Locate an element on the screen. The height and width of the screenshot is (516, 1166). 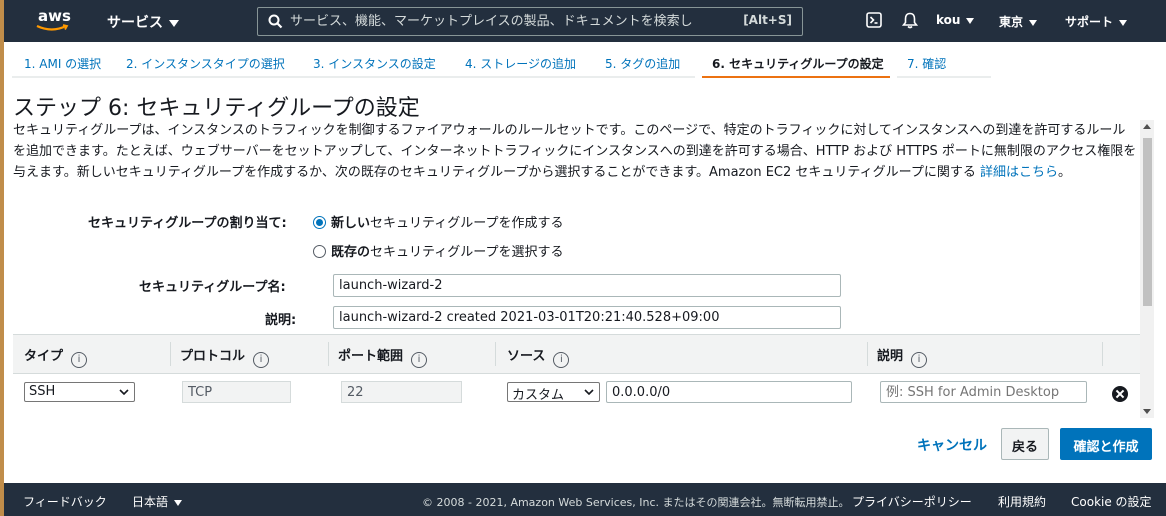
cloudshell-icon is located at coordinates (874, 20).